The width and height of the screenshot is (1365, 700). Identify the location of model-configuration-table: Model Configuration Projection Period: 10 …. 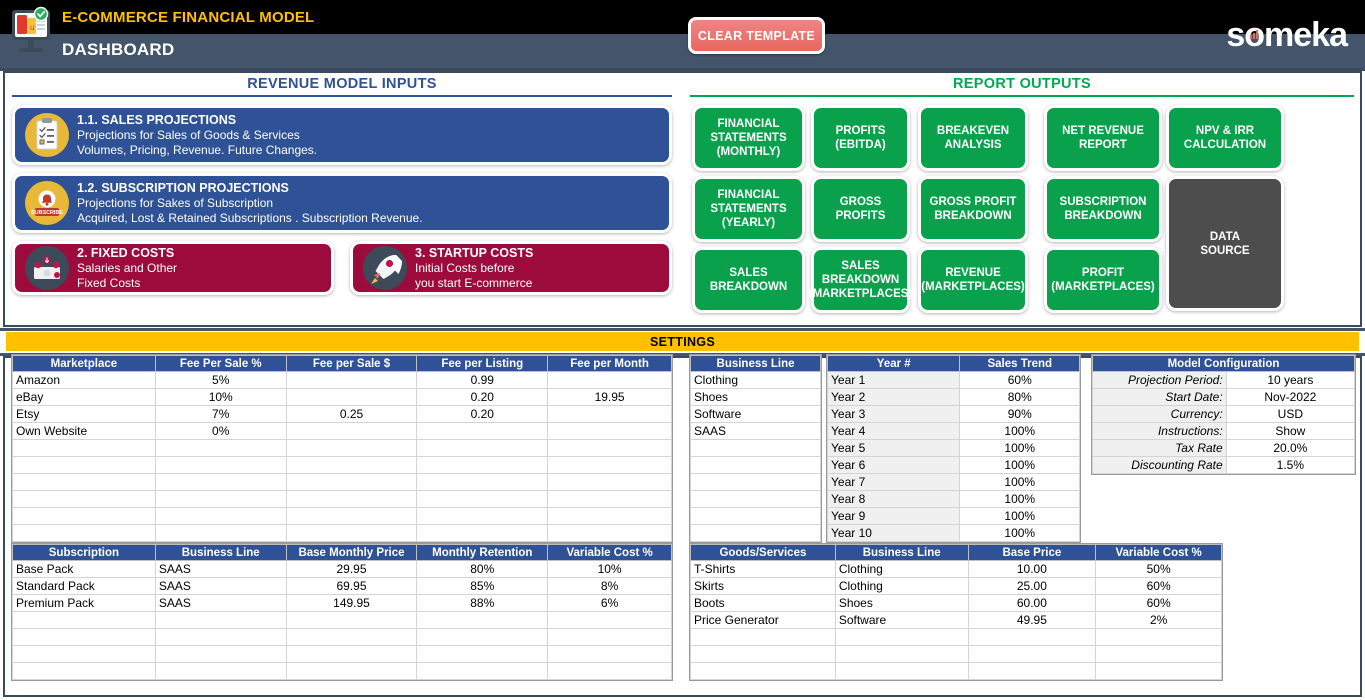
(1223, 414).